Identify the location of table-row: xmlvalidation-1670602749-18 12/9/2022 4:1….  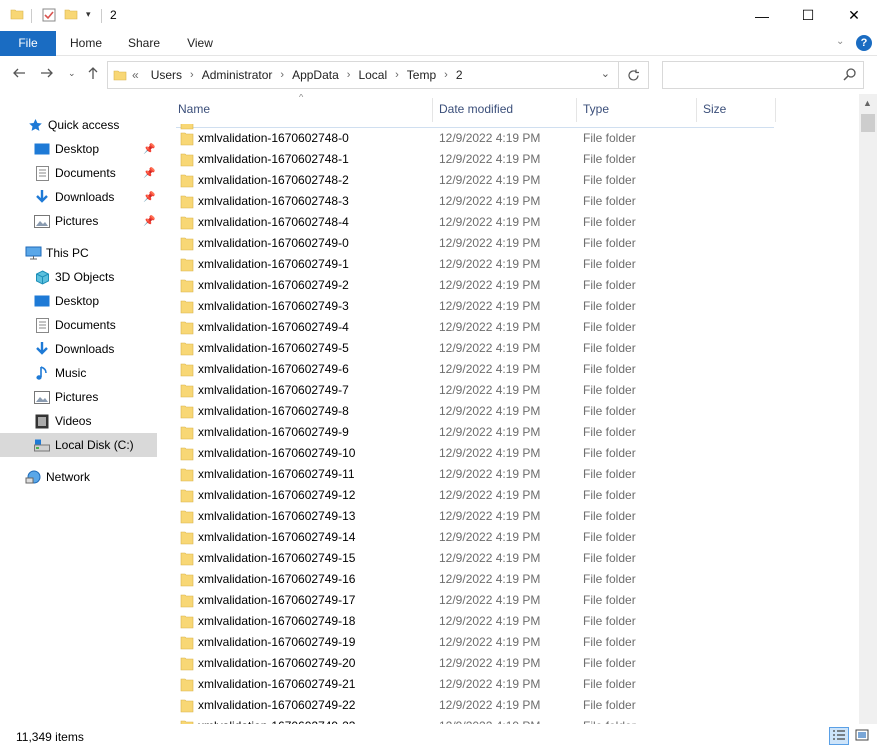
(517, 621).